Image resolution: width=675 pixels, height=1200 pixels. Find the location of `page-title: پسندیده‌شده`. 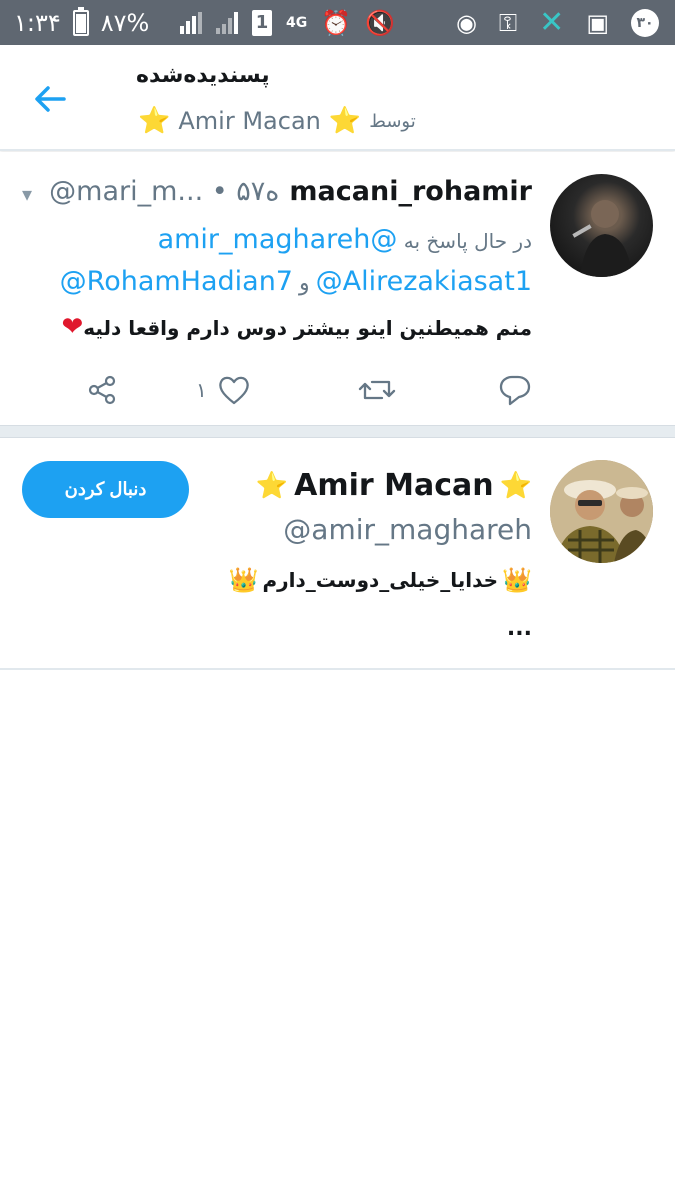

page-title: پسندیده‌شده is located at coordinates (203, 75).